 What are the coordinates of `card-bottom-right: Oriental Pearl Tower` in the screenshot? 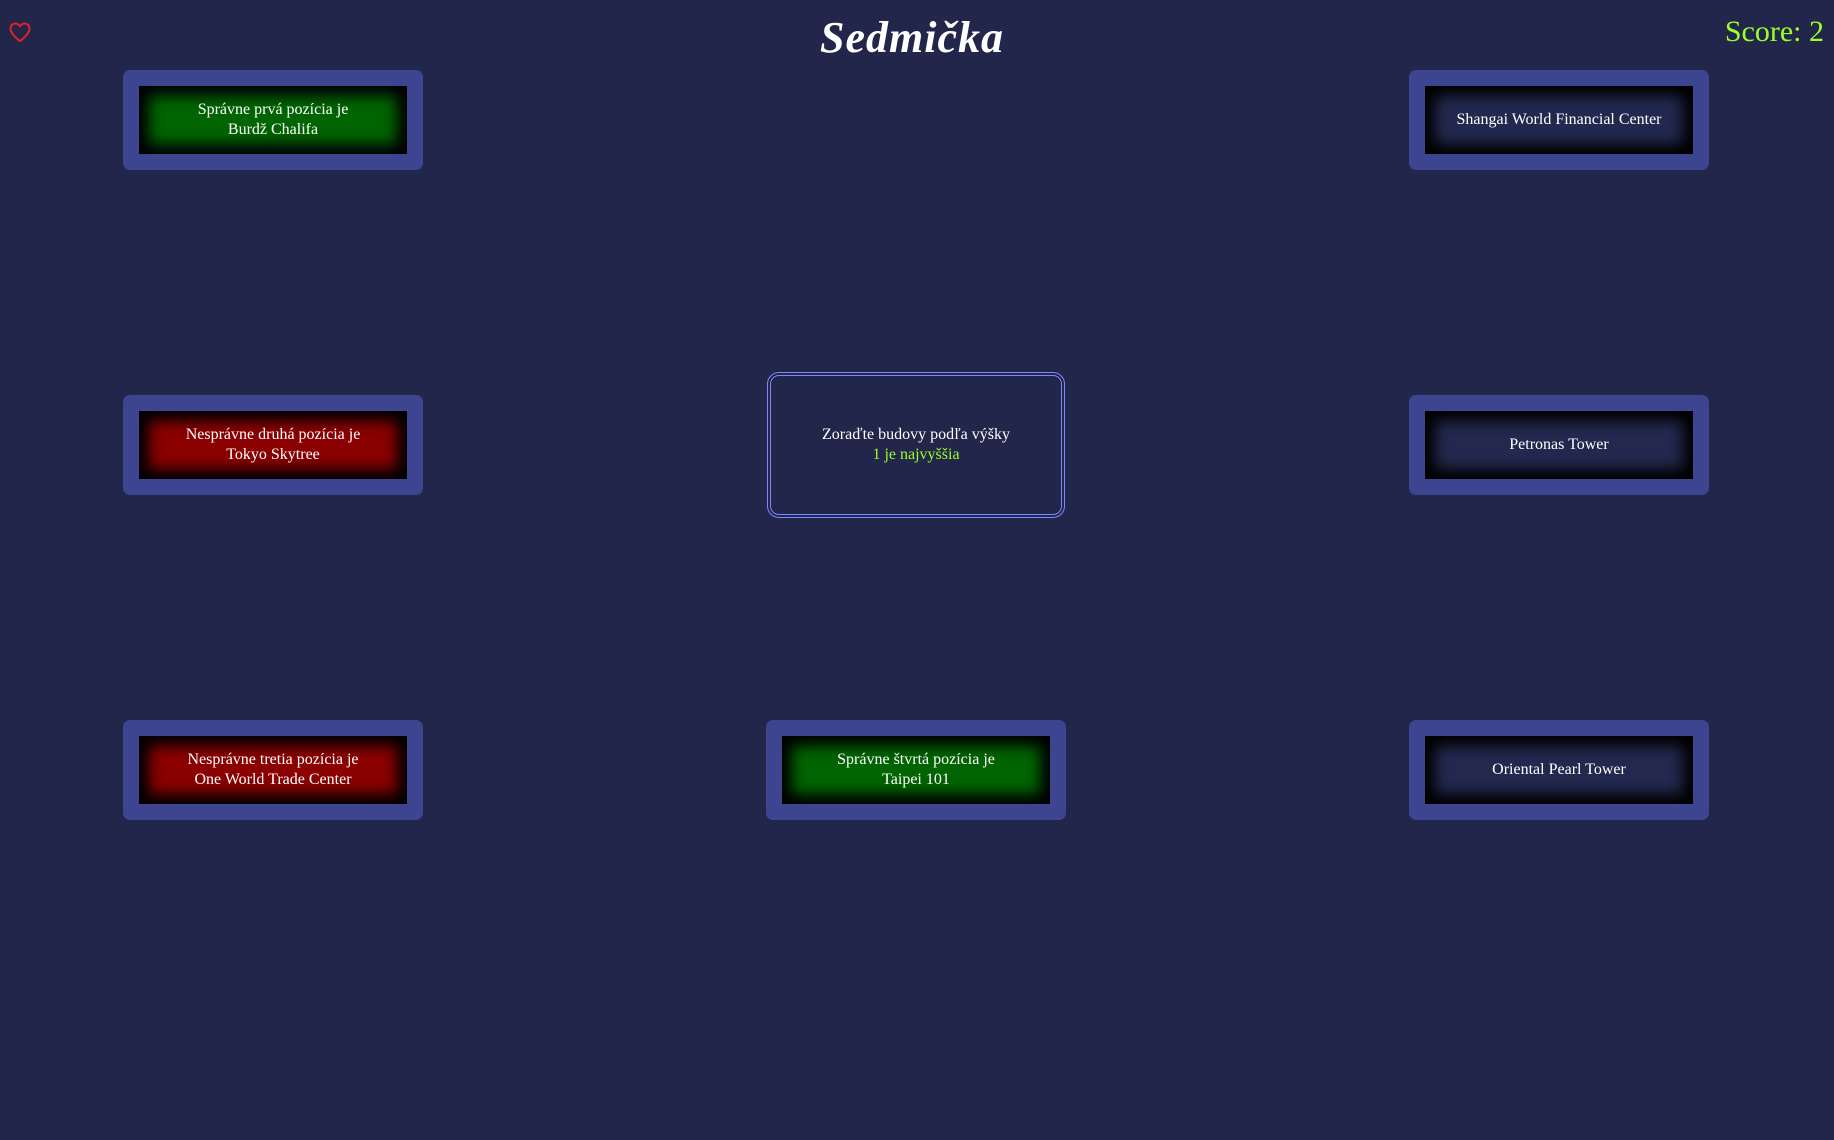 It's located at (1559, 770).